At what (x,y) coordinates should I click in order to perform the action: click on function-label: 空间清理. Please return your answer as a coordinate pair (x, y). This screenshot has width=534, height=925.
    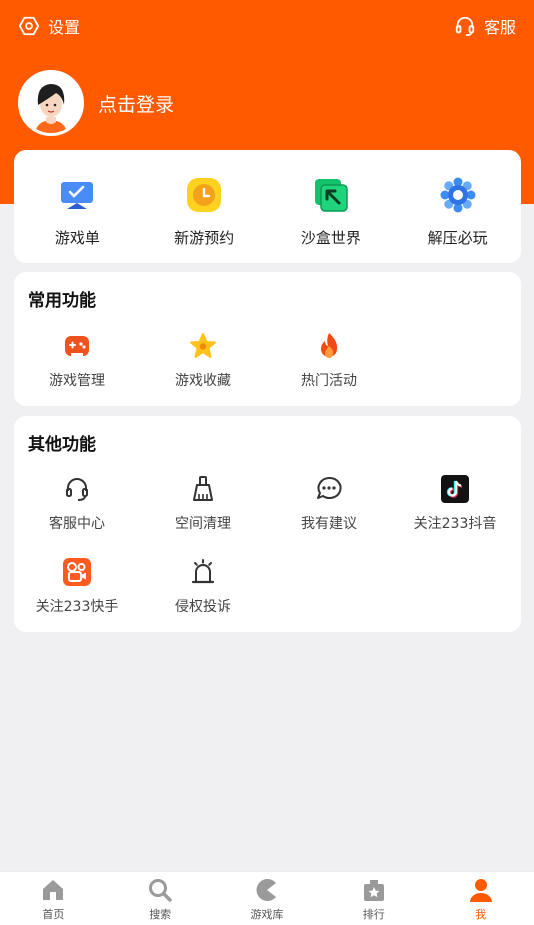
    Looking at the image, I should click on (203, 524).